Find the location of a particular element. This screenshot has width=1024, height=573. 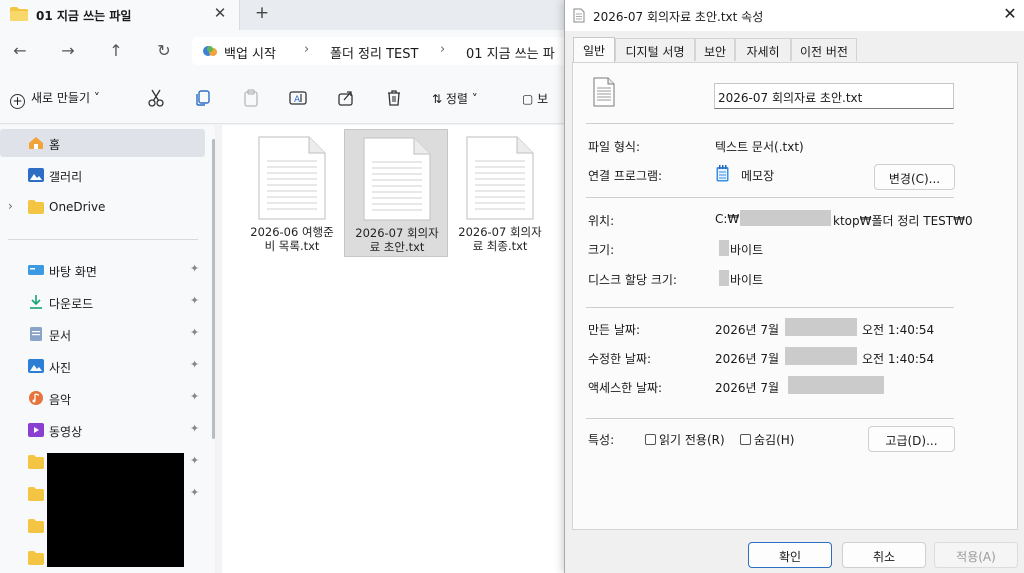

file-item-selected: 2026-07 회의자 료 초안.txt is located at coordinates (396, 193).